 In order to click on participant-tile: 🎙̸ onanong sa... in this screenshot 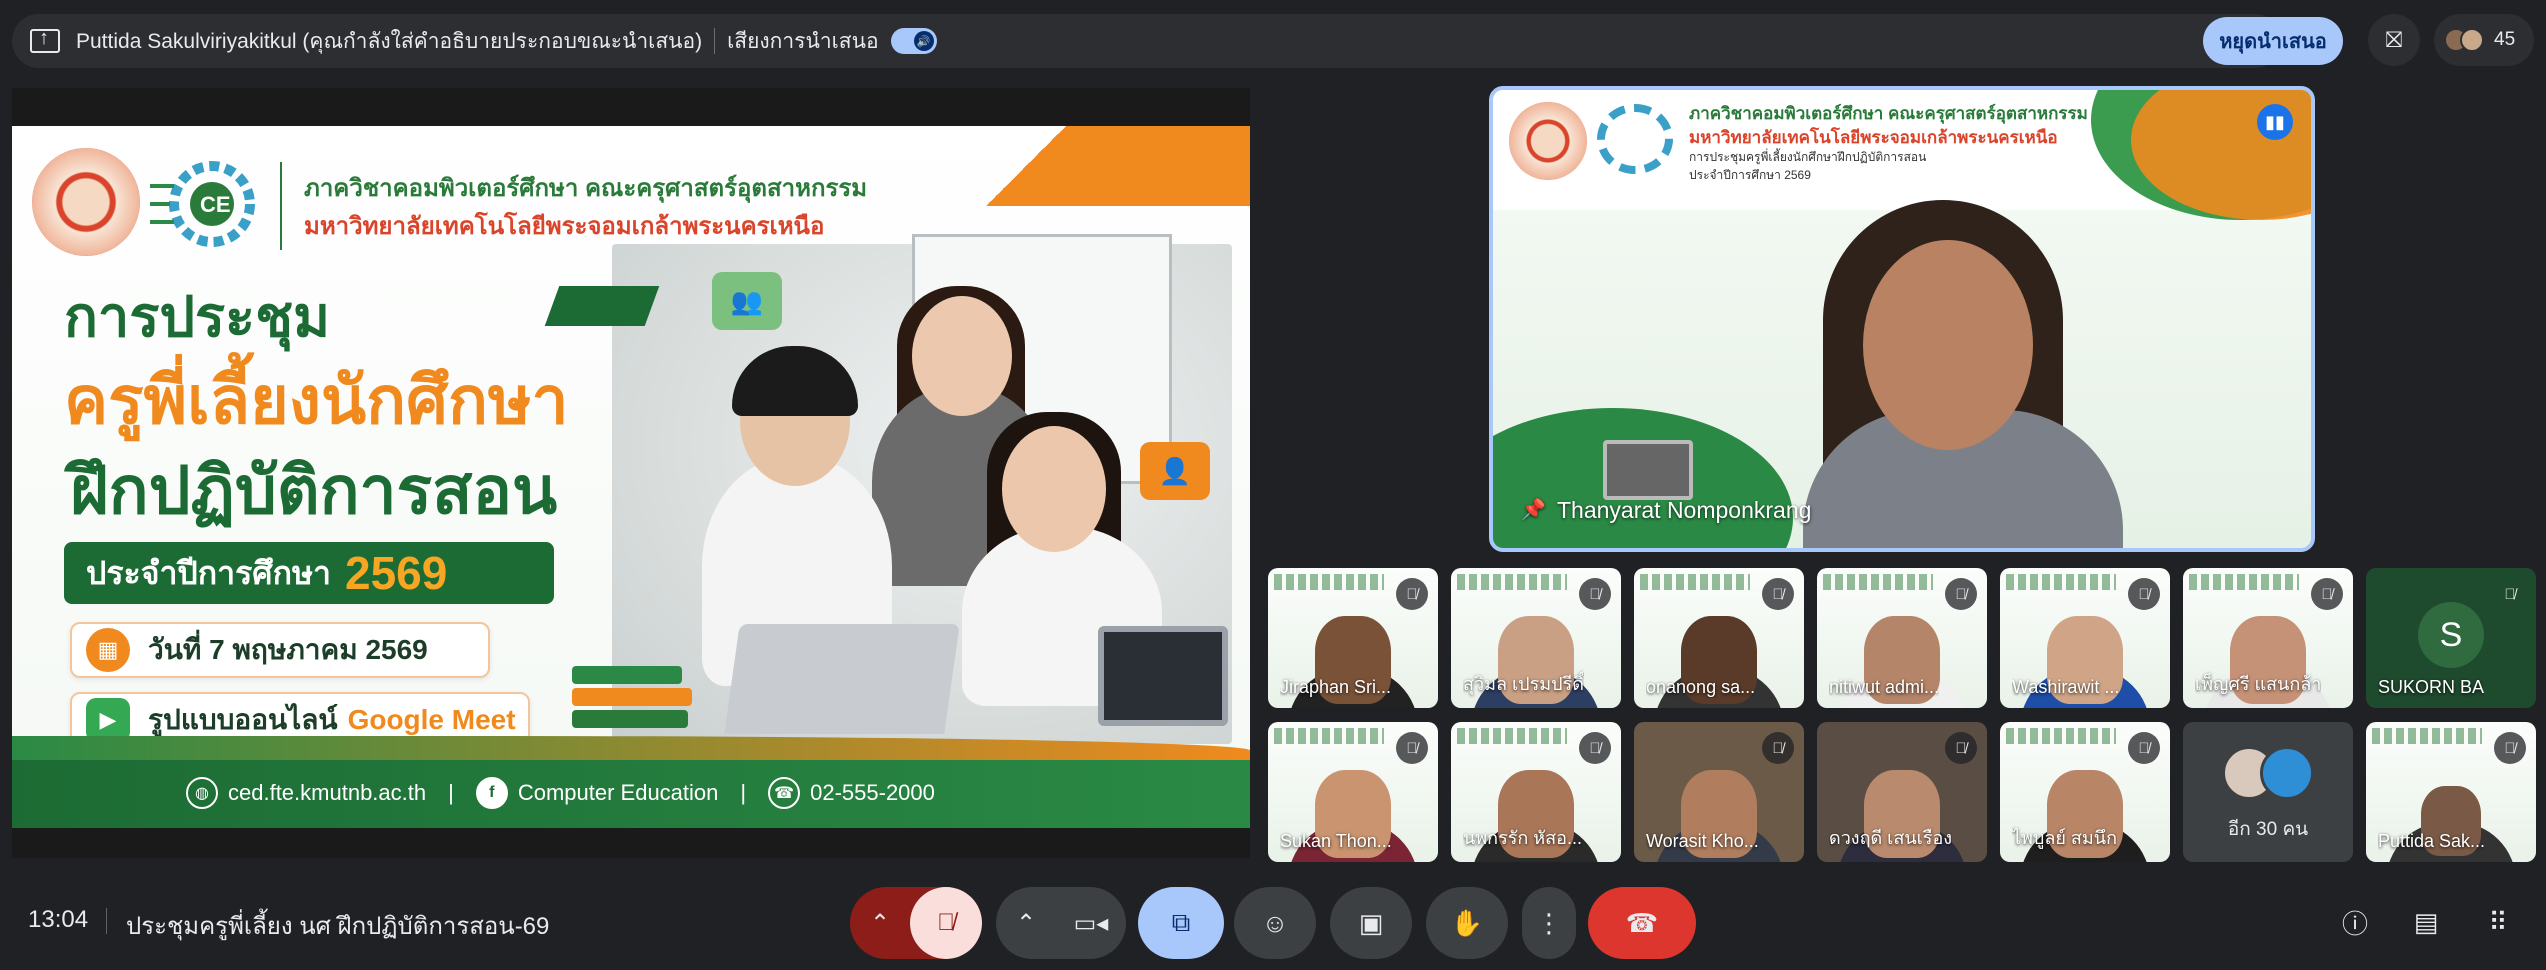, I will do `click(1719, 638)`.